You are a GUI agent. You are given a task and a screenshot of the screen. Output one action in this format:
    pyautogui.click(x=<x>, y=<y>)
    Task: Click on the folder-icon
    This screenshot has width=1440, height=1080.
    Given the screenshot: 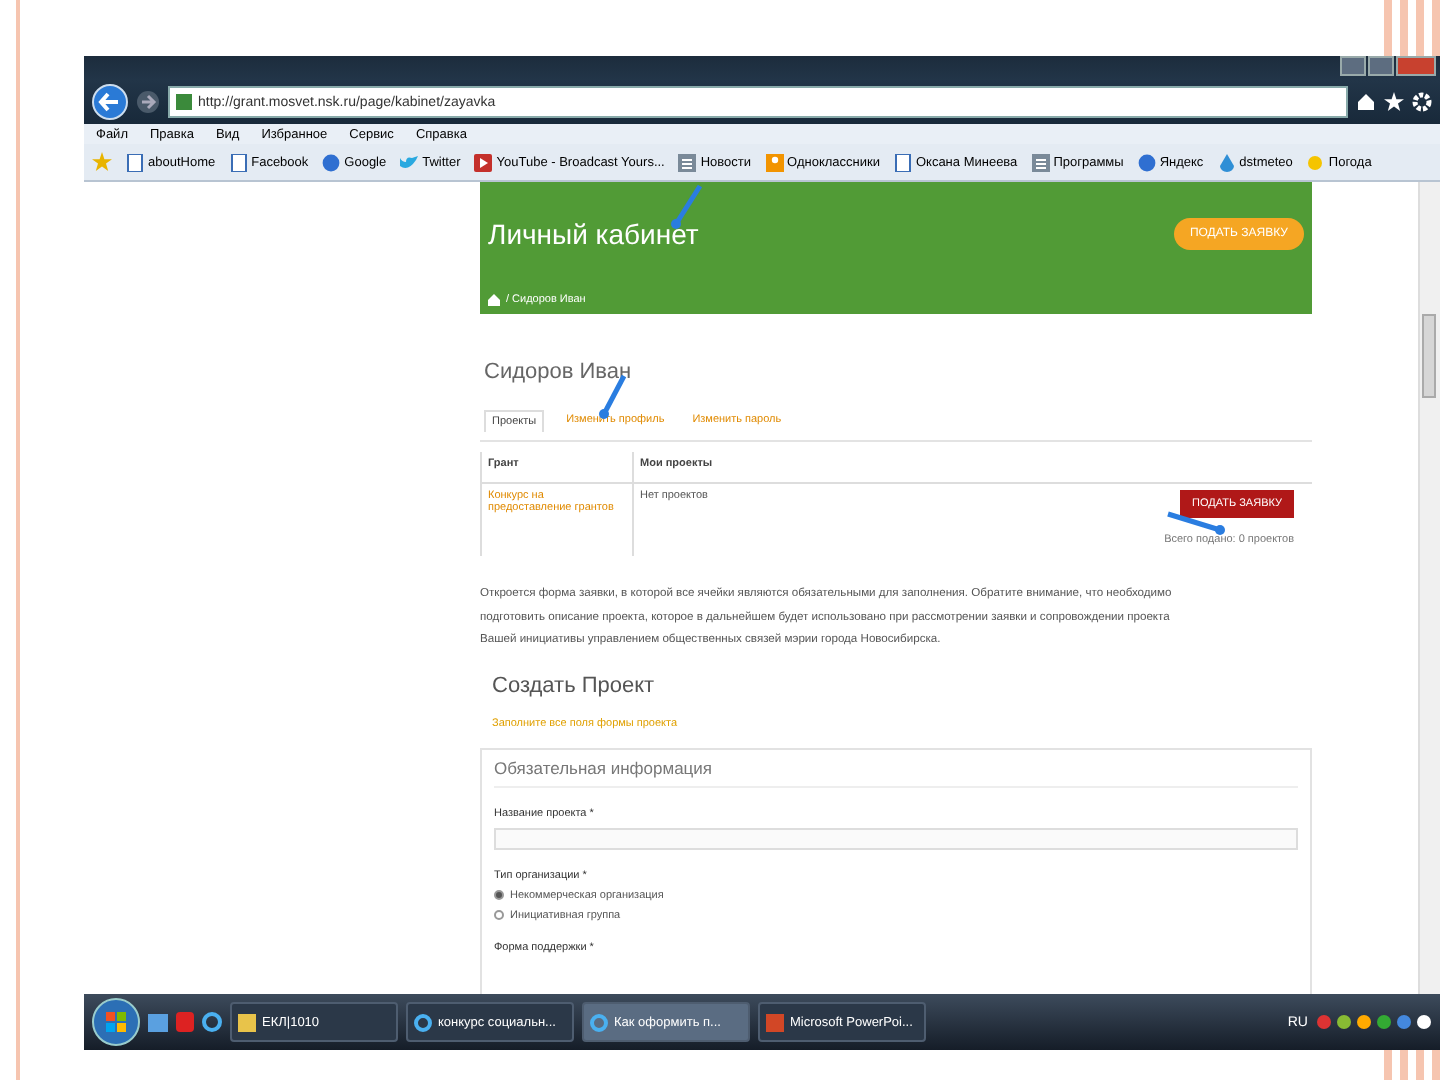 What is the action you would take?
    pyautogui.click(x=247, y=1022)
    